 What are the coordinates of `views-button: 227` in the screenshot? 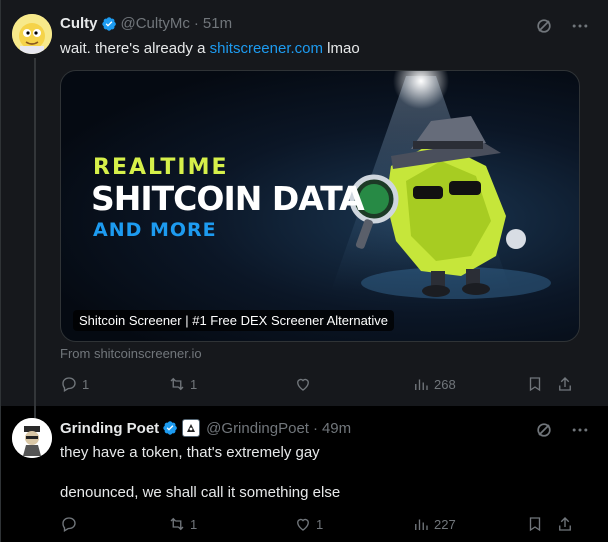 It's located at (469, 524).